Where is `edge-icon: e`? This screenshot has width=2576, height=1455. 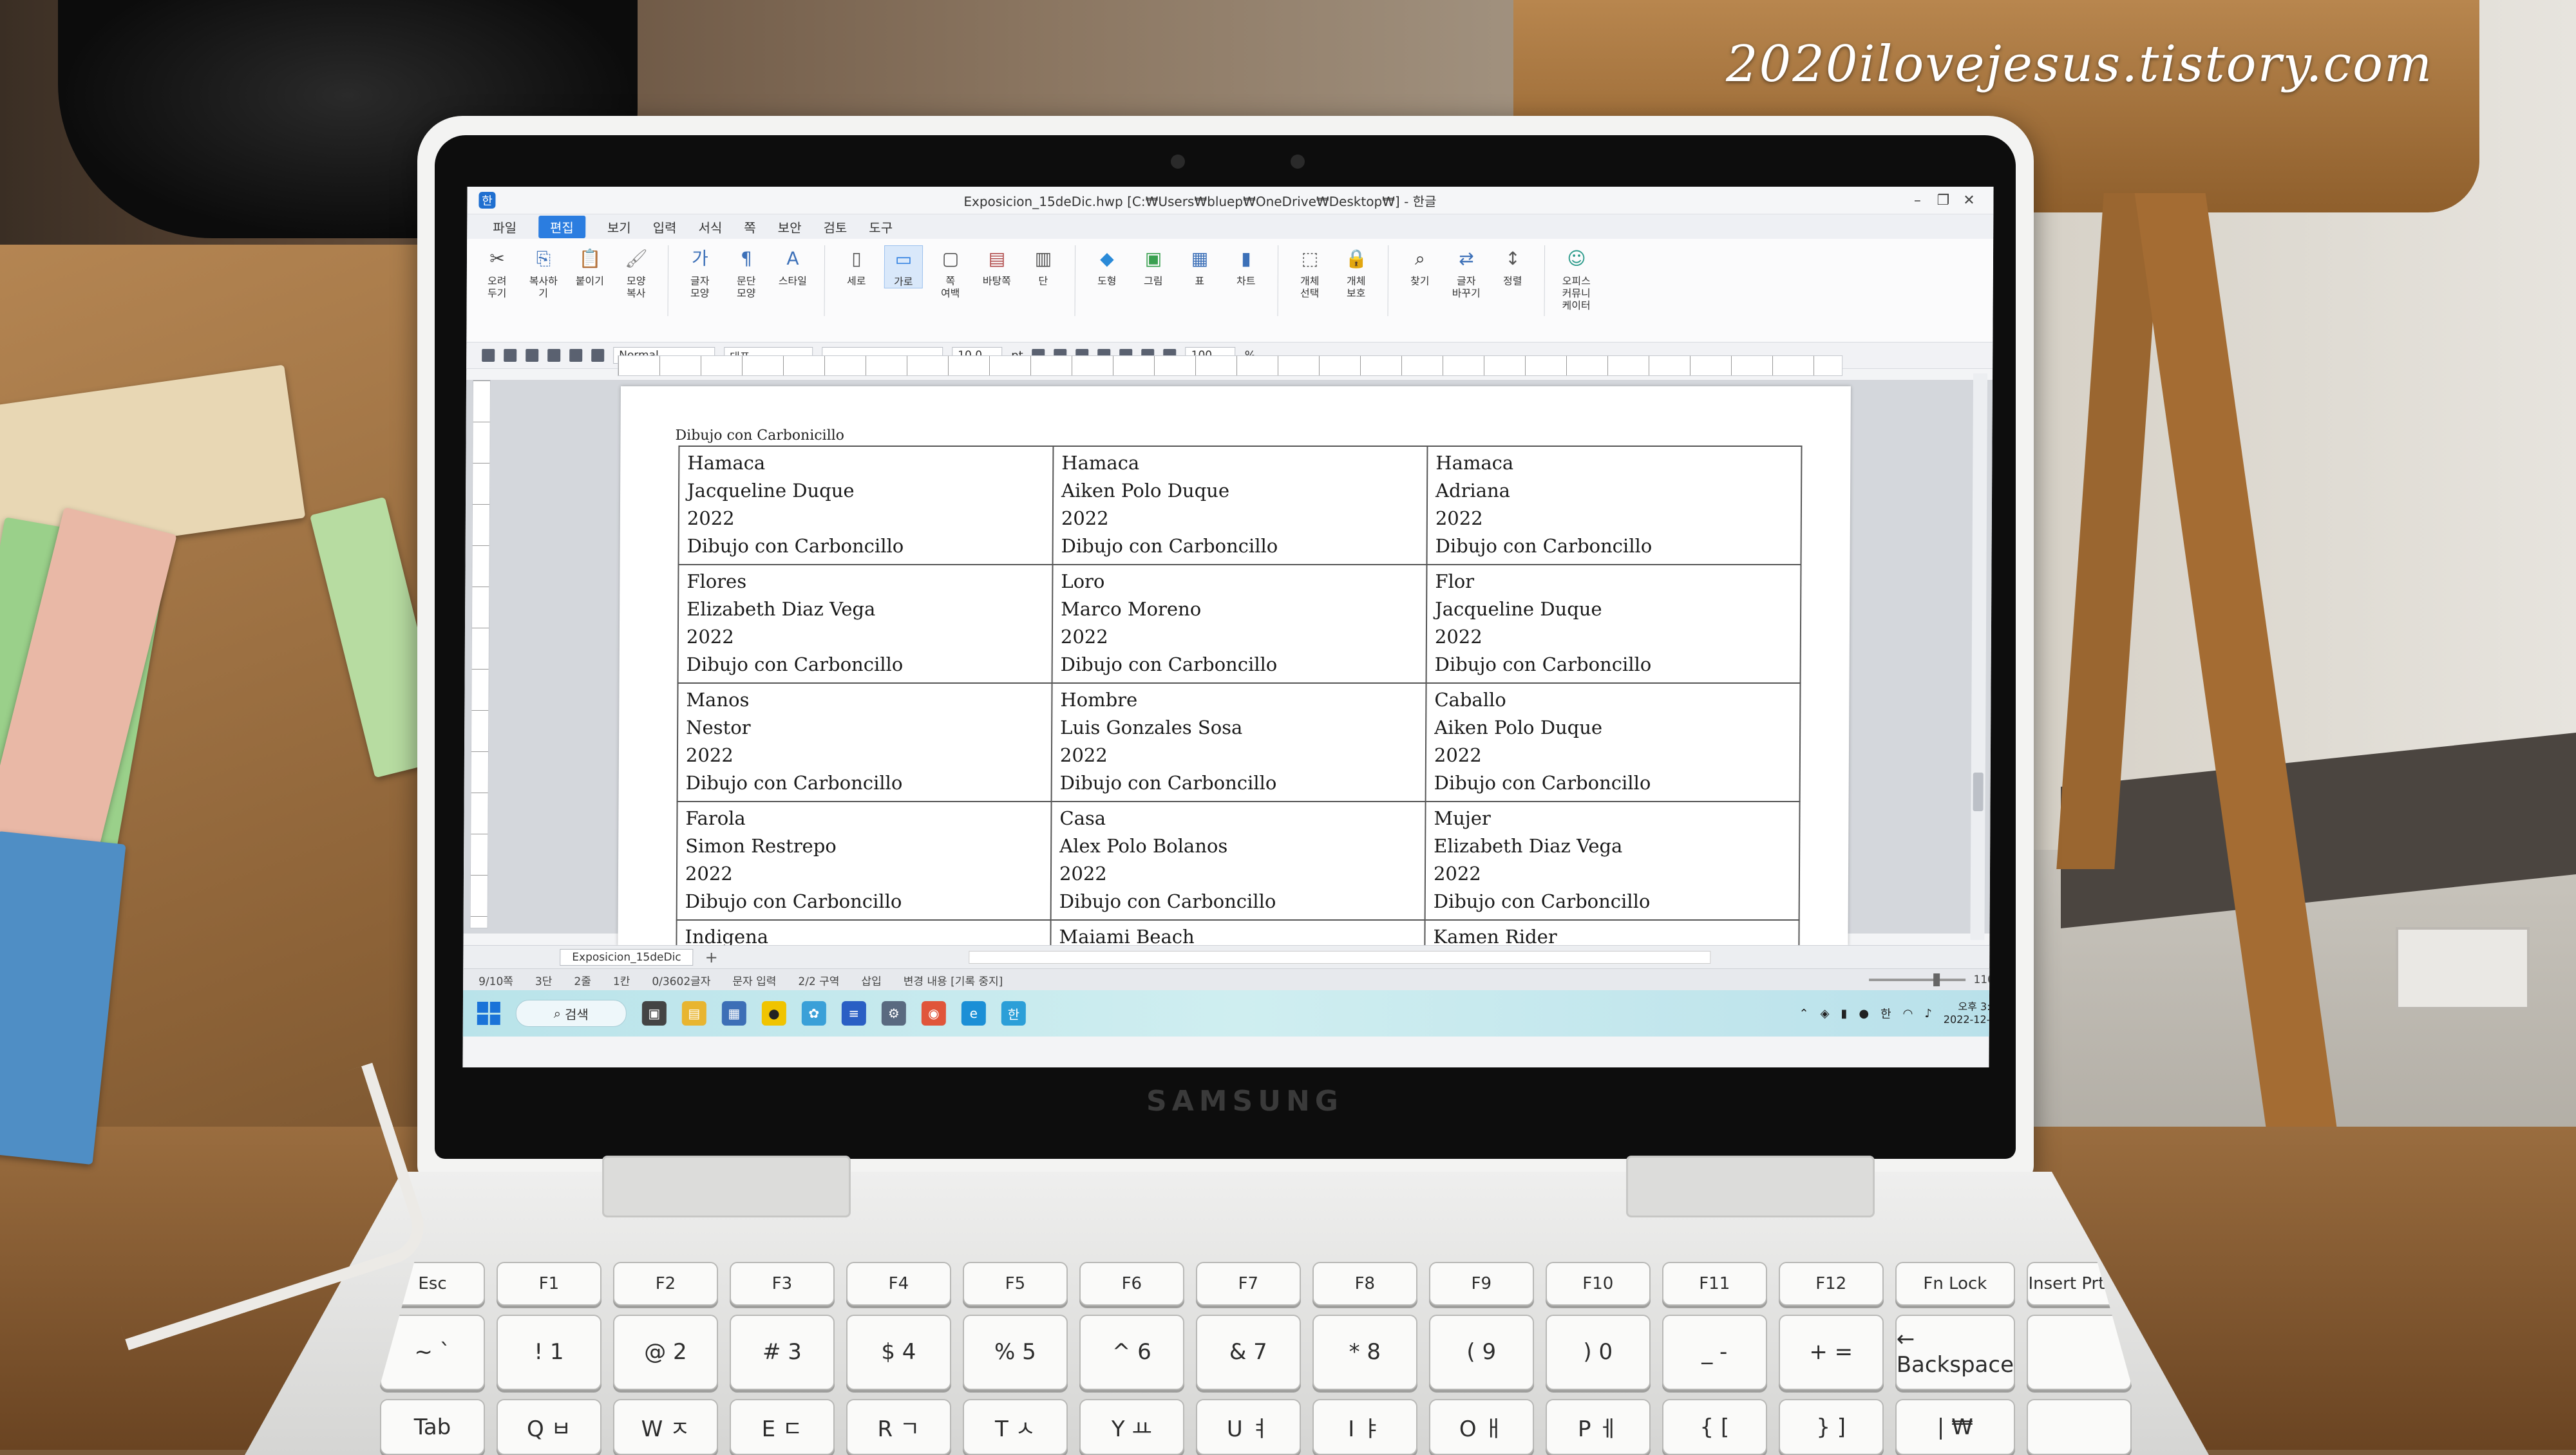
edge-icon: e is located at coordinates (974, 1013).